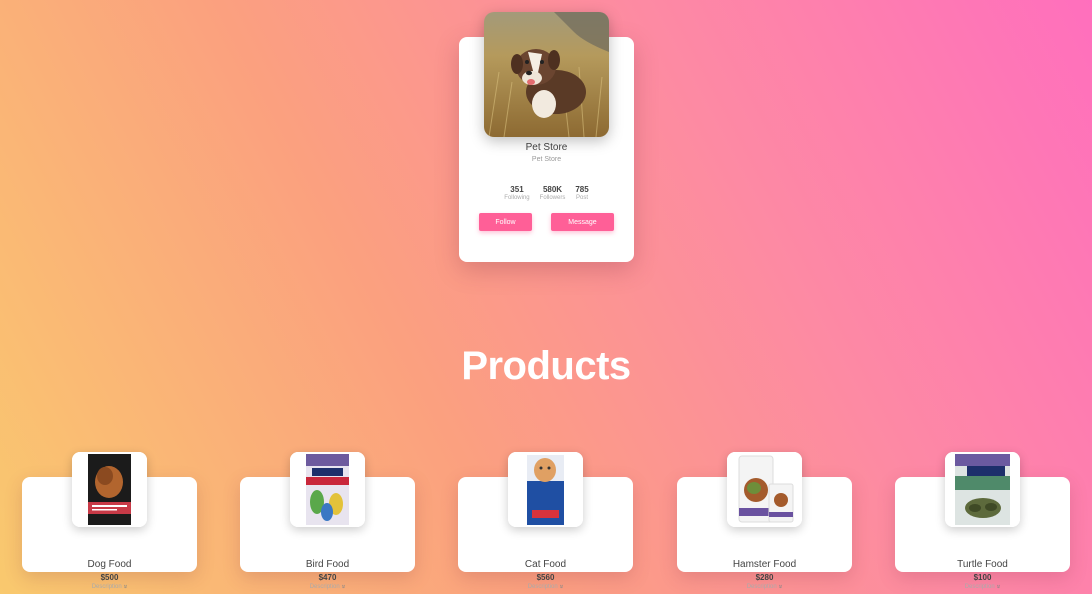  I want to click on stat-followers: 580K Followers, so click(553, 193).